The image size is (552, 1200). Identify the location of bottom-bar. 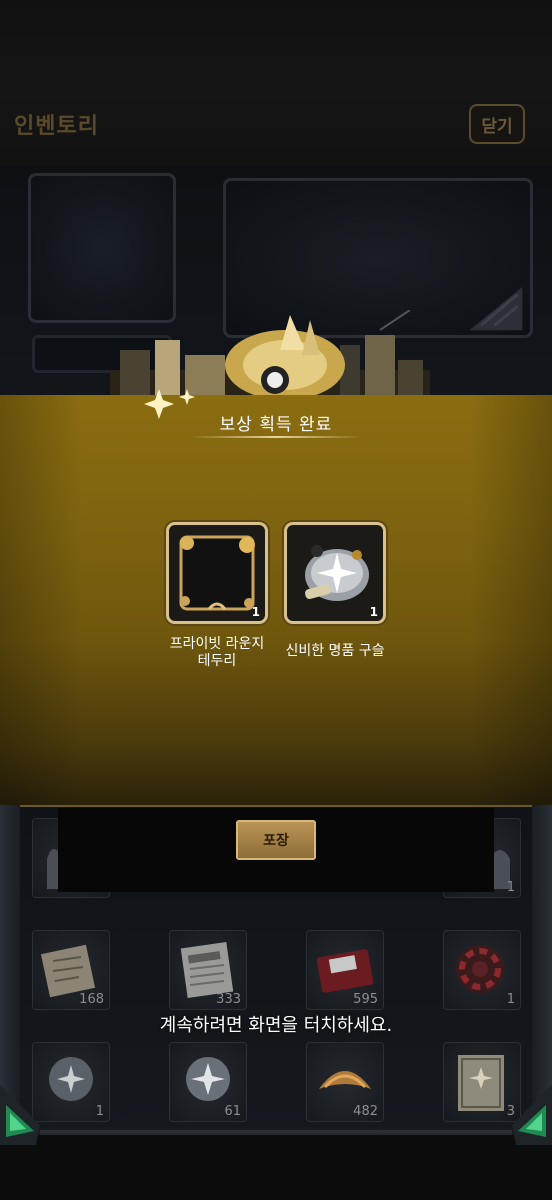
(276, 1167).